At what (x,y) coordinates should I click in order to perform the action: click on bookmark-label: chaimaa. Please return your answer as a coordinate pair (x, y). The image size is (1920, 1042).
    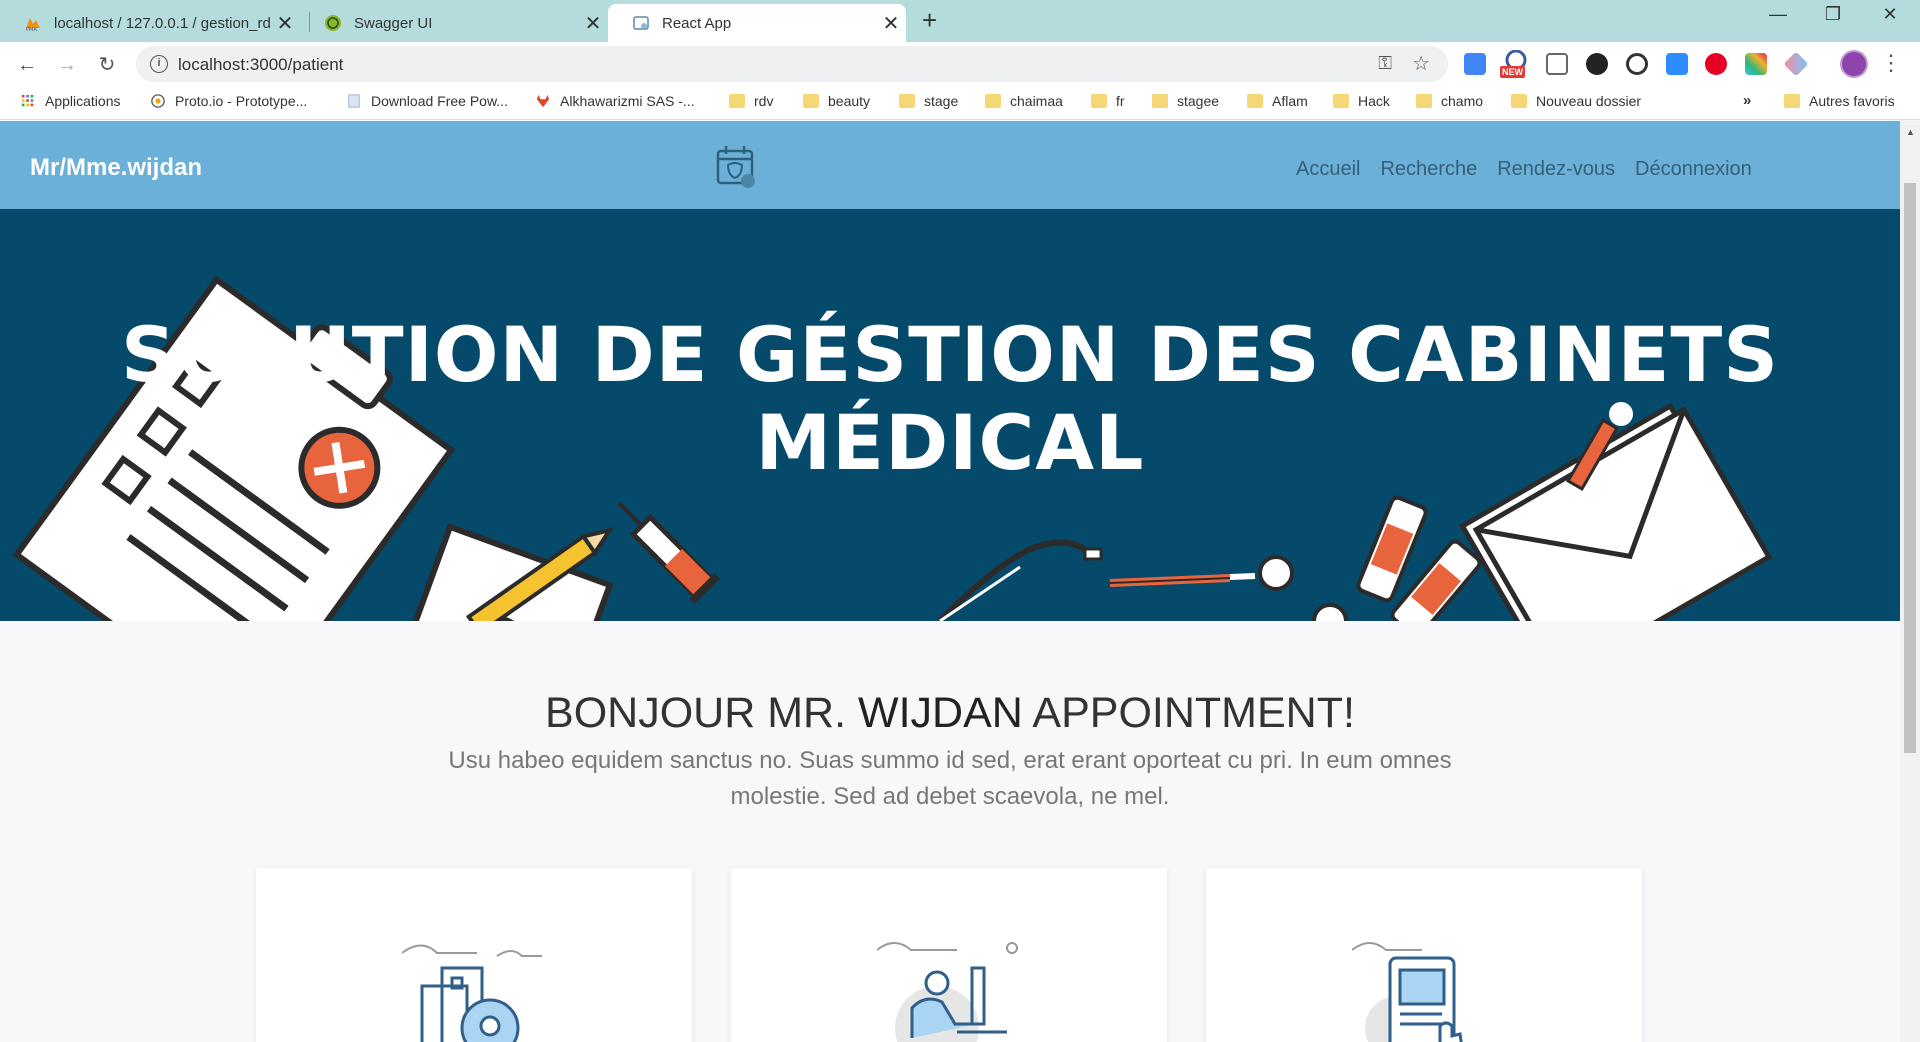
    Looking at the image, I should click on (1036, 101).